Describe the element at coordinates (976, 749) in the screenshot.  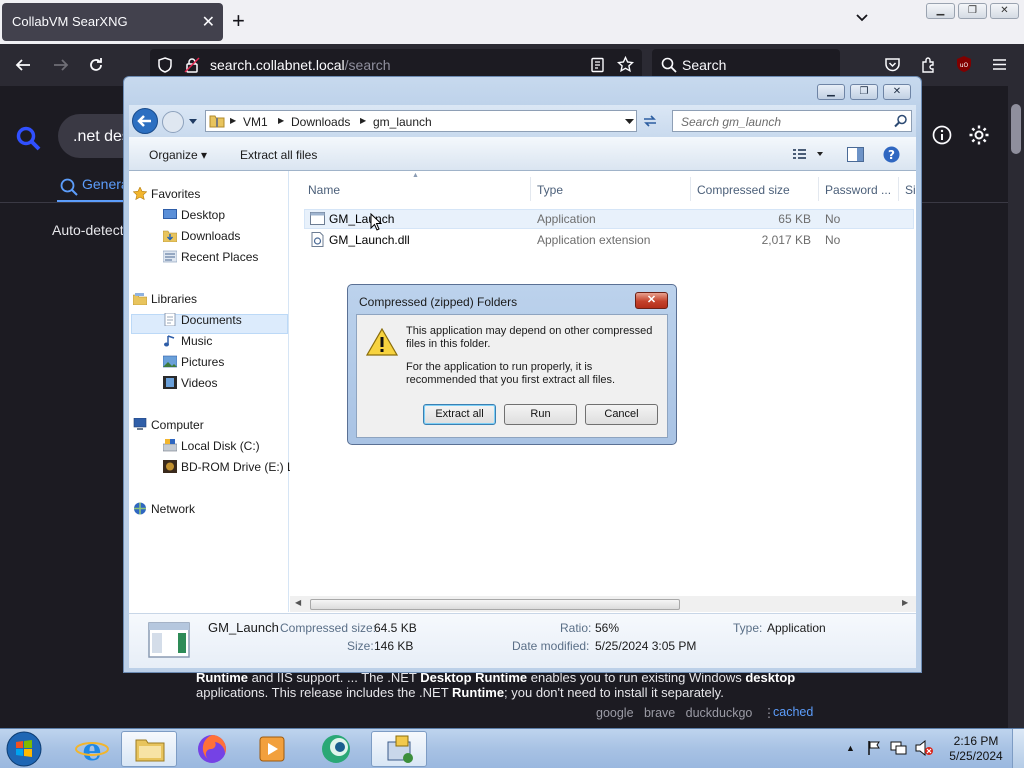
I see `taskbar-clock: 2:16 PM 5/25/2024` at that location.